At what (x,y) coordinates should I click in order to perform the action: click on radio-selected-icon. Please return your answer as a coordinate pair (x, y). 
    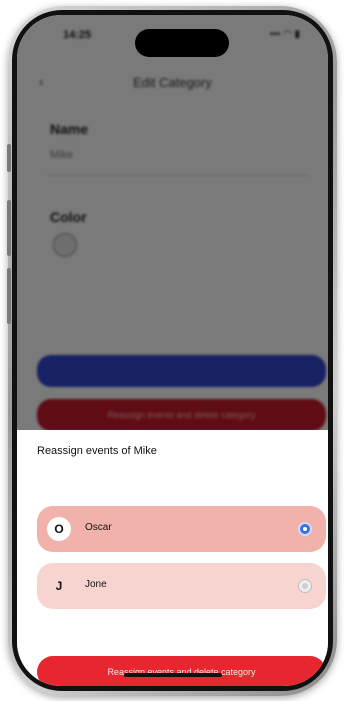
    Looking at the image, I should click on (305, 529).